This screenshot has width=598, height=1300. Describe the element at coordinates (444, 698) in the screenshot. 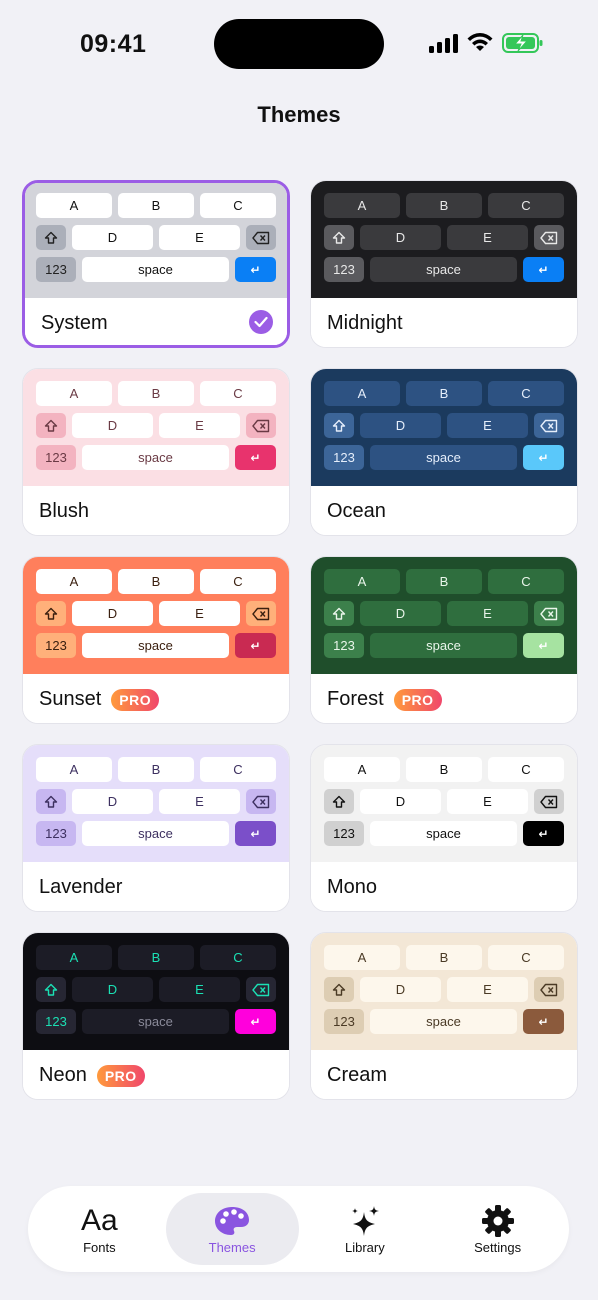

I see `theme-label-bar: Forest PRO` at that location.